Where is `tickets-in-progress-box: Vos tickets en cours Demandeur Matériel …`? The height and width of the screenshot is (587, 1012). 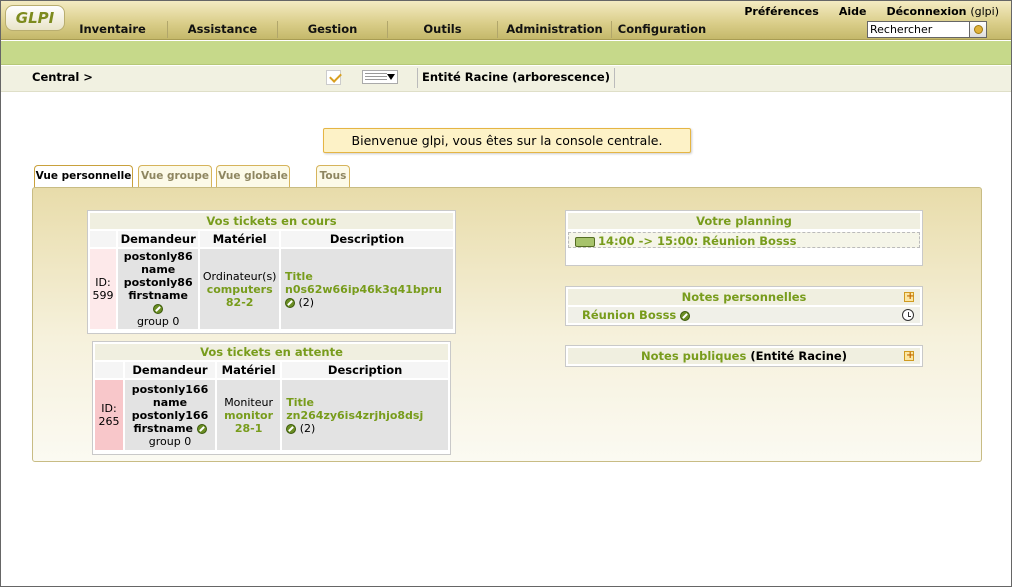
tickets-in-progress-box: Vos tickets en cours Demandeur Matériel … is located at coordinates (271, 272).